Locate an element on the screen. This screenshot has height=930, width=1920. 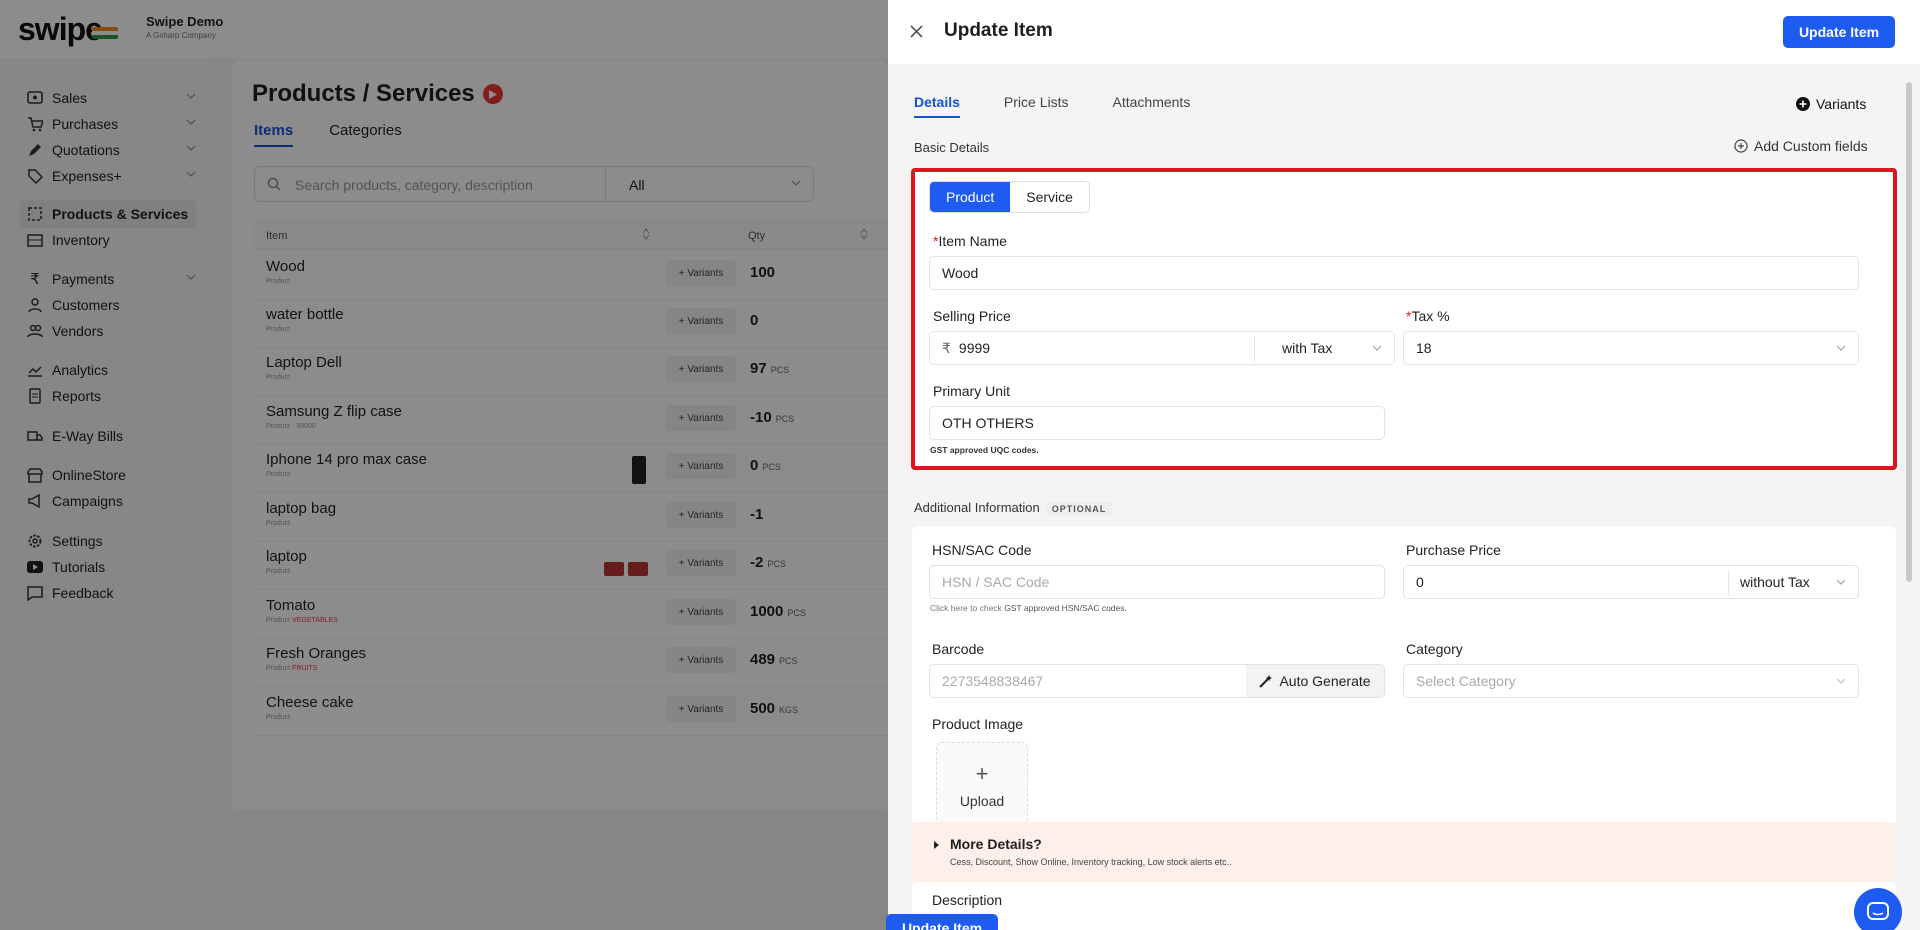
caret-right-icon is located at coordinates (936, 845).